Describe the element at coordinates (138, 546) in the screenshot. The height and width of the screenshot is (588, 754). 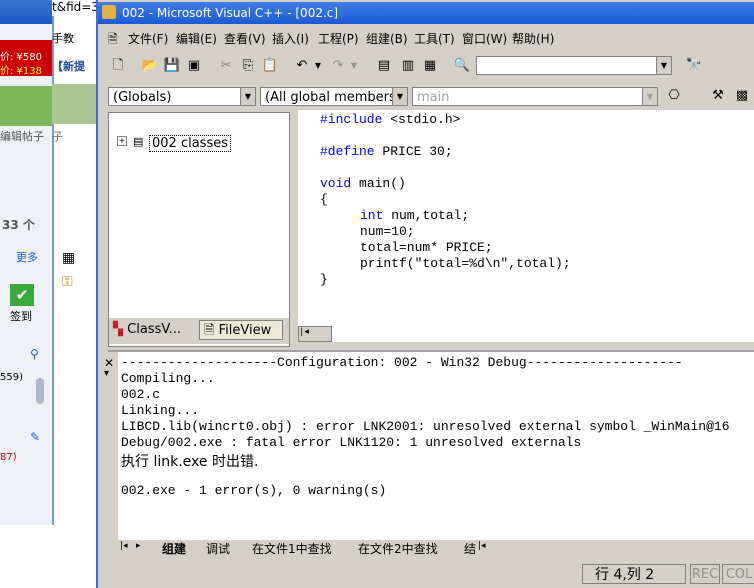
I see `tab-scroll-right-icon: ▸` at that location.